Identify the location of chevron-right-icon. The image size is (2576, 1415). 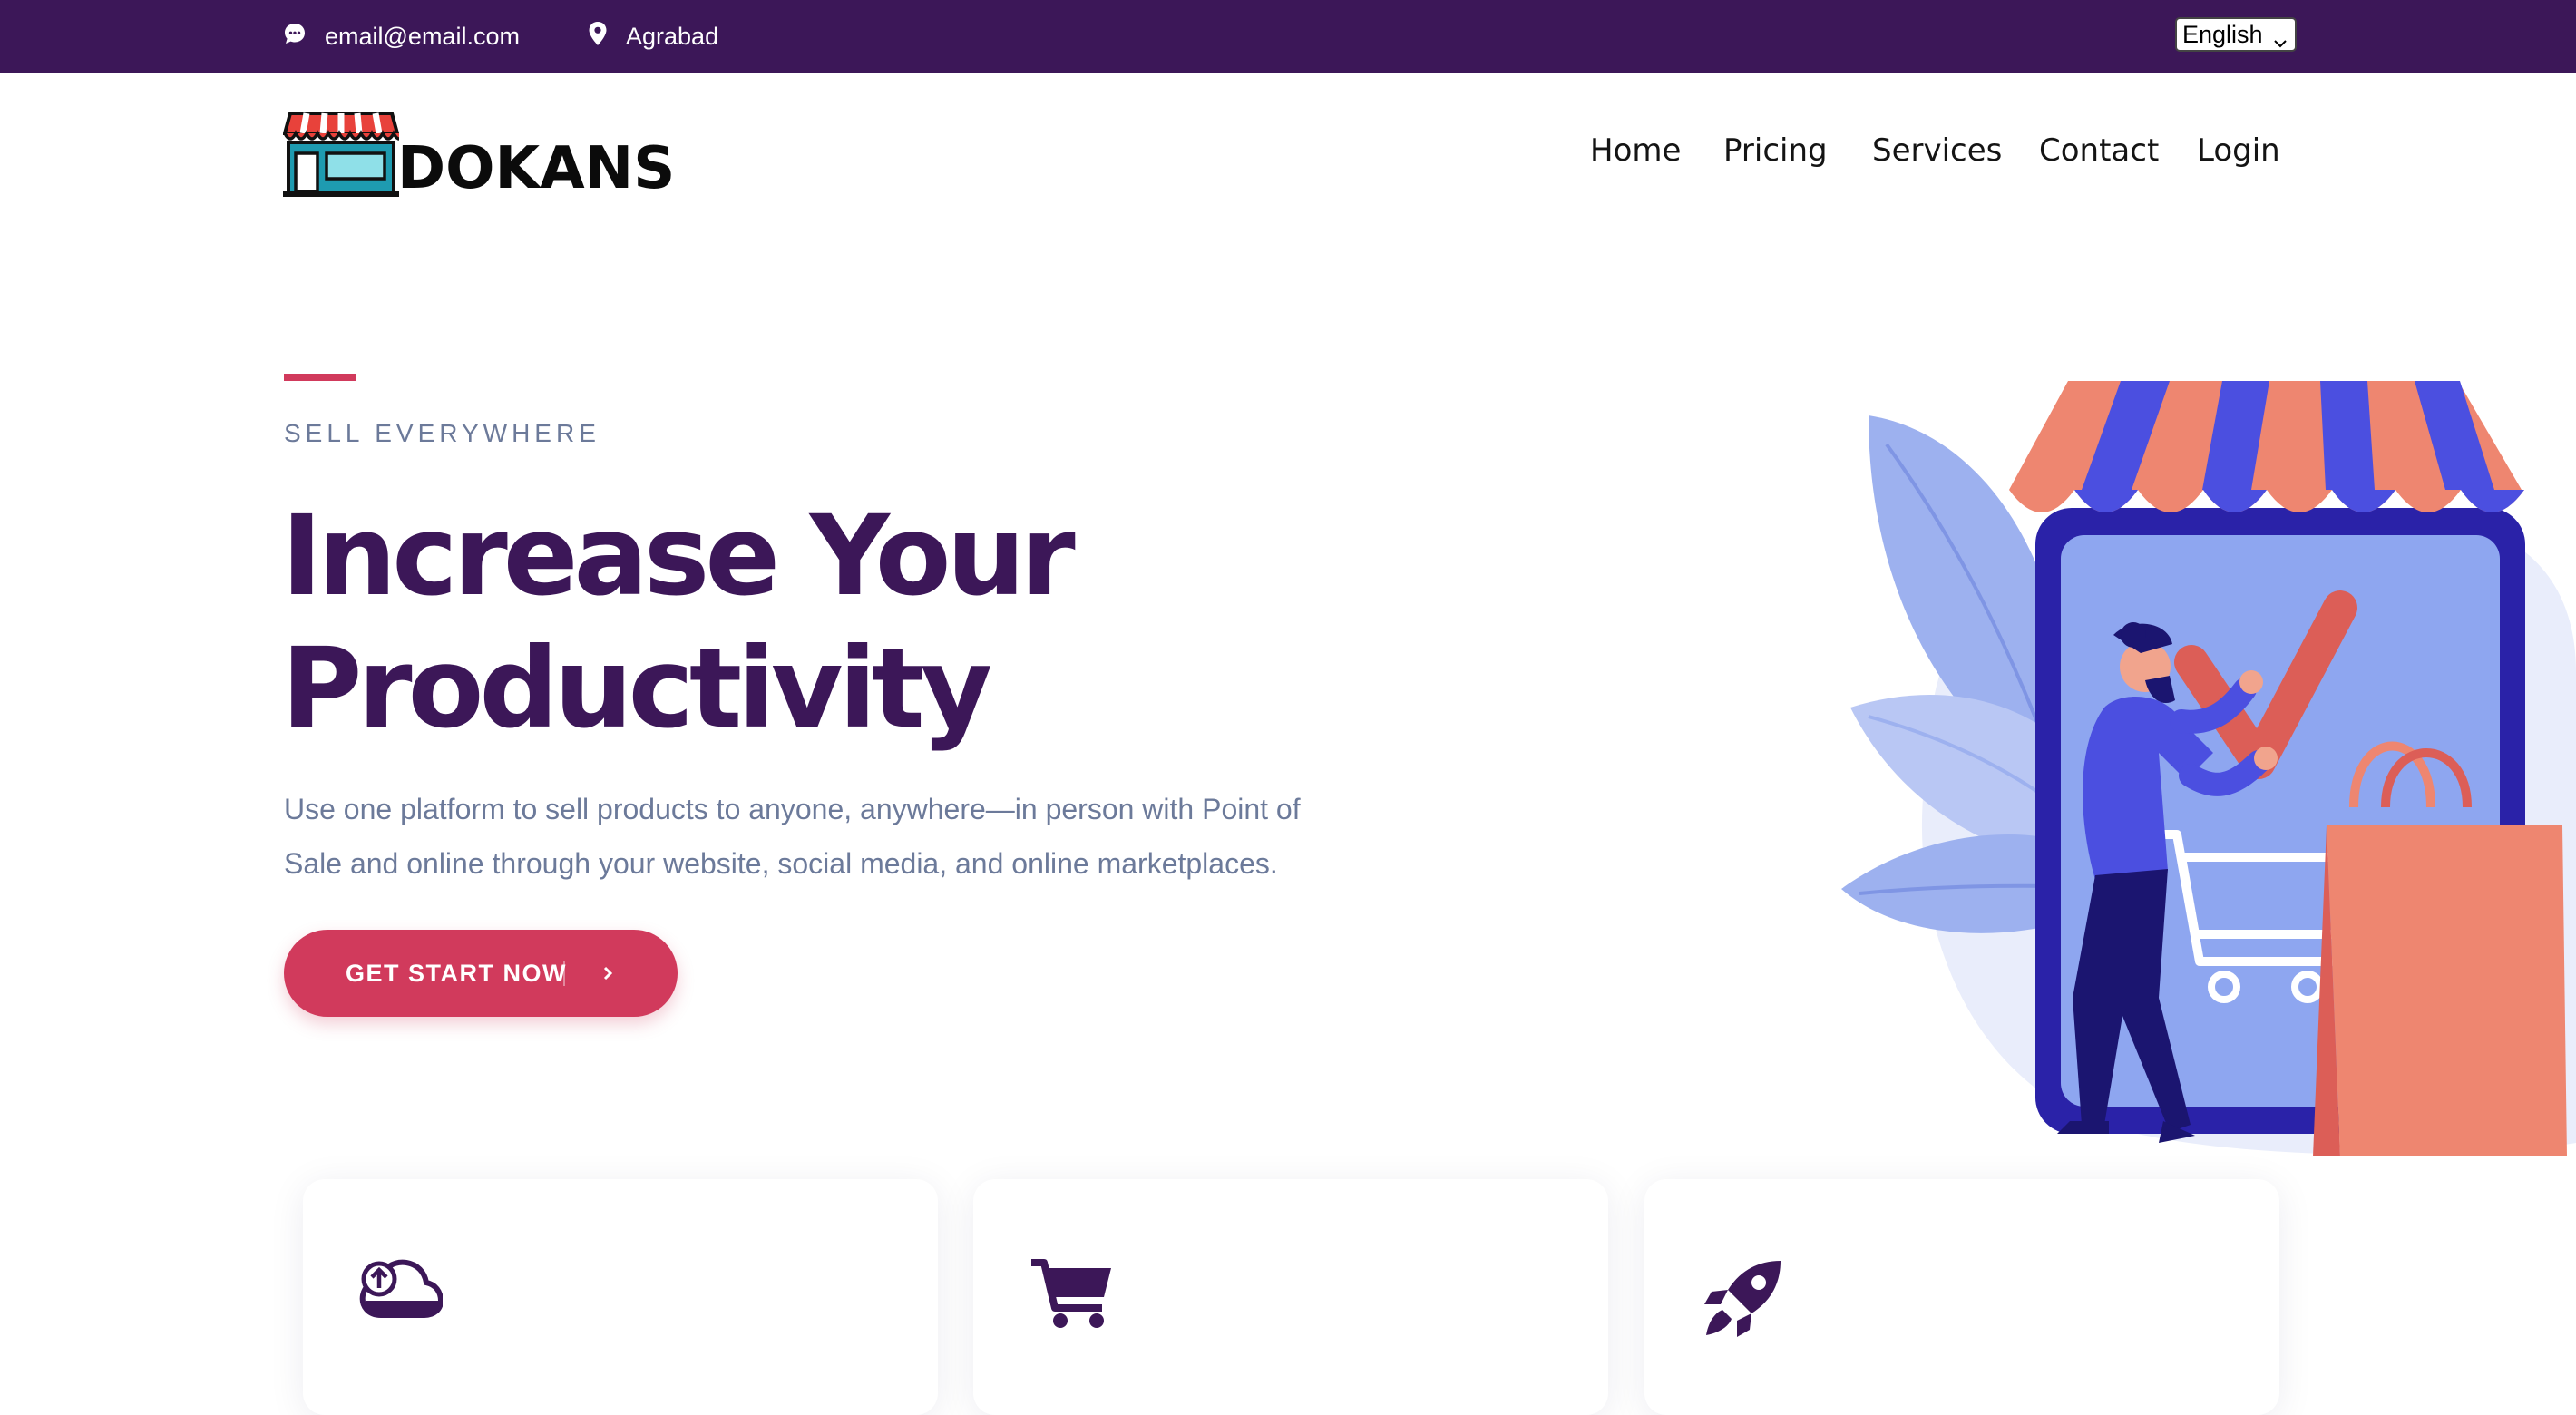
(608, 976).